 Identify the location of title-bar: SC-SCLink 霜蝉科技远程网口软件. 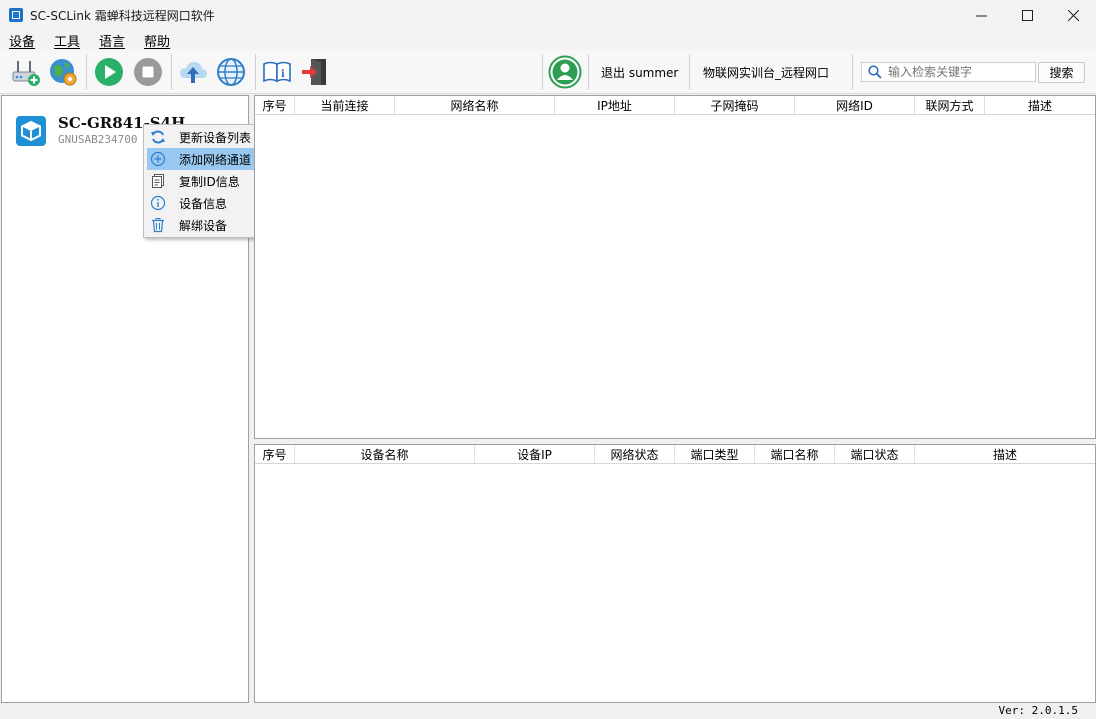
(548, 15).